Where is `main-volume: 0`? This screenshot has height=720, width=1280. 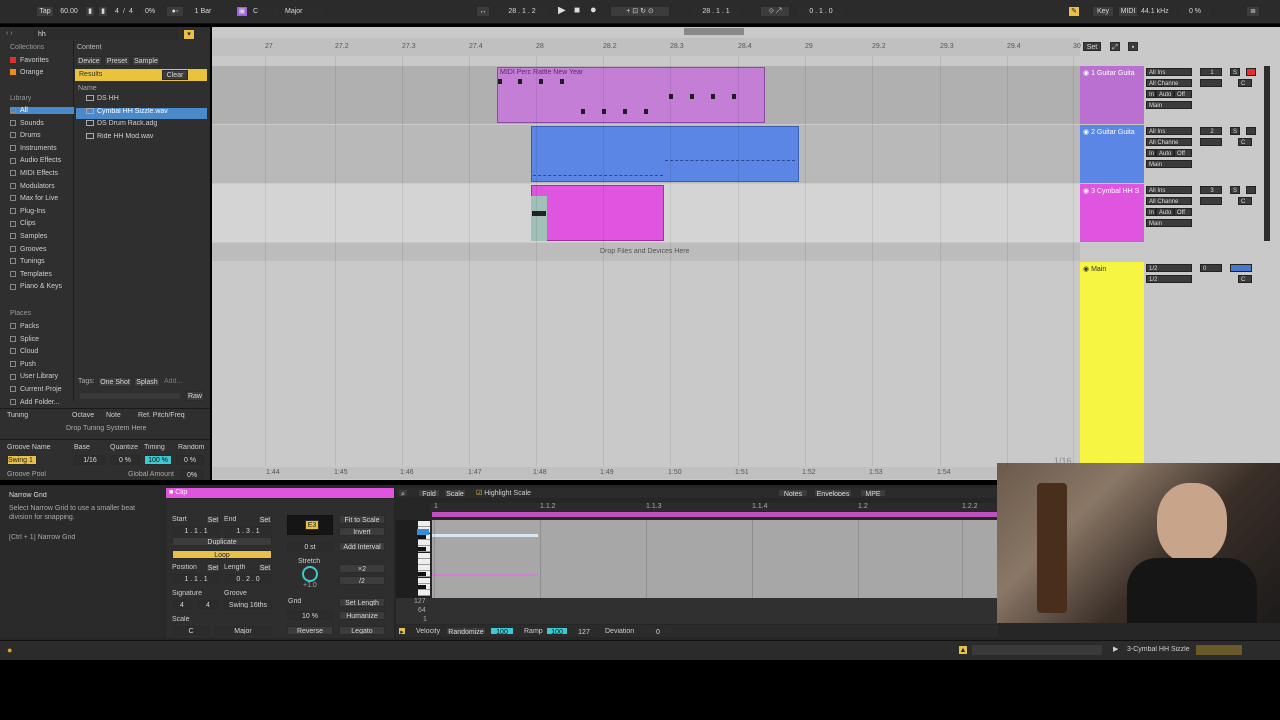
main-volume: 0 is located at coordinates (1211, 268).